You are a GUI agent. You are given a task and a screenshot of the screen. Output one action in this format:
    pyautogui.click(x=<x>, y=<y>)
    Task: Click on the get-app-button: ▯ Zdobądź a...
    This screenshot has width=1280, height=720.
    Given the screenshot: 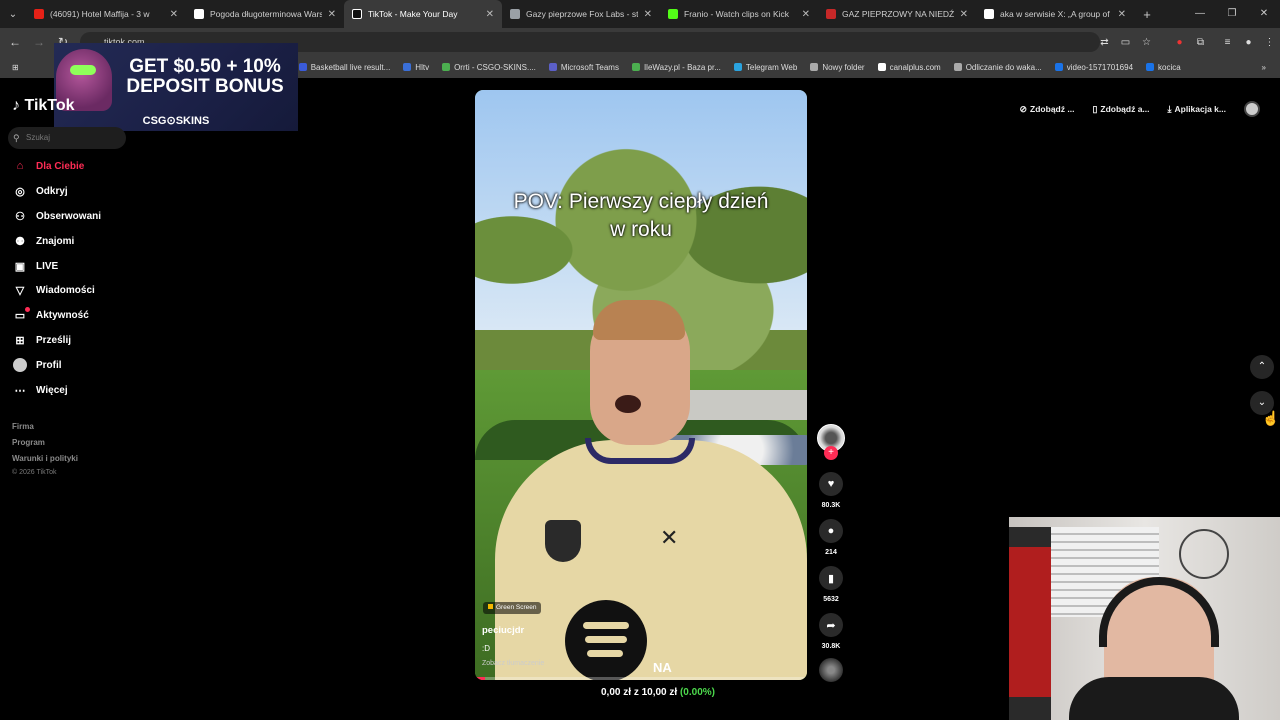 What is the action you would take?
    pyautogui.click(x=1120, y=109)
    